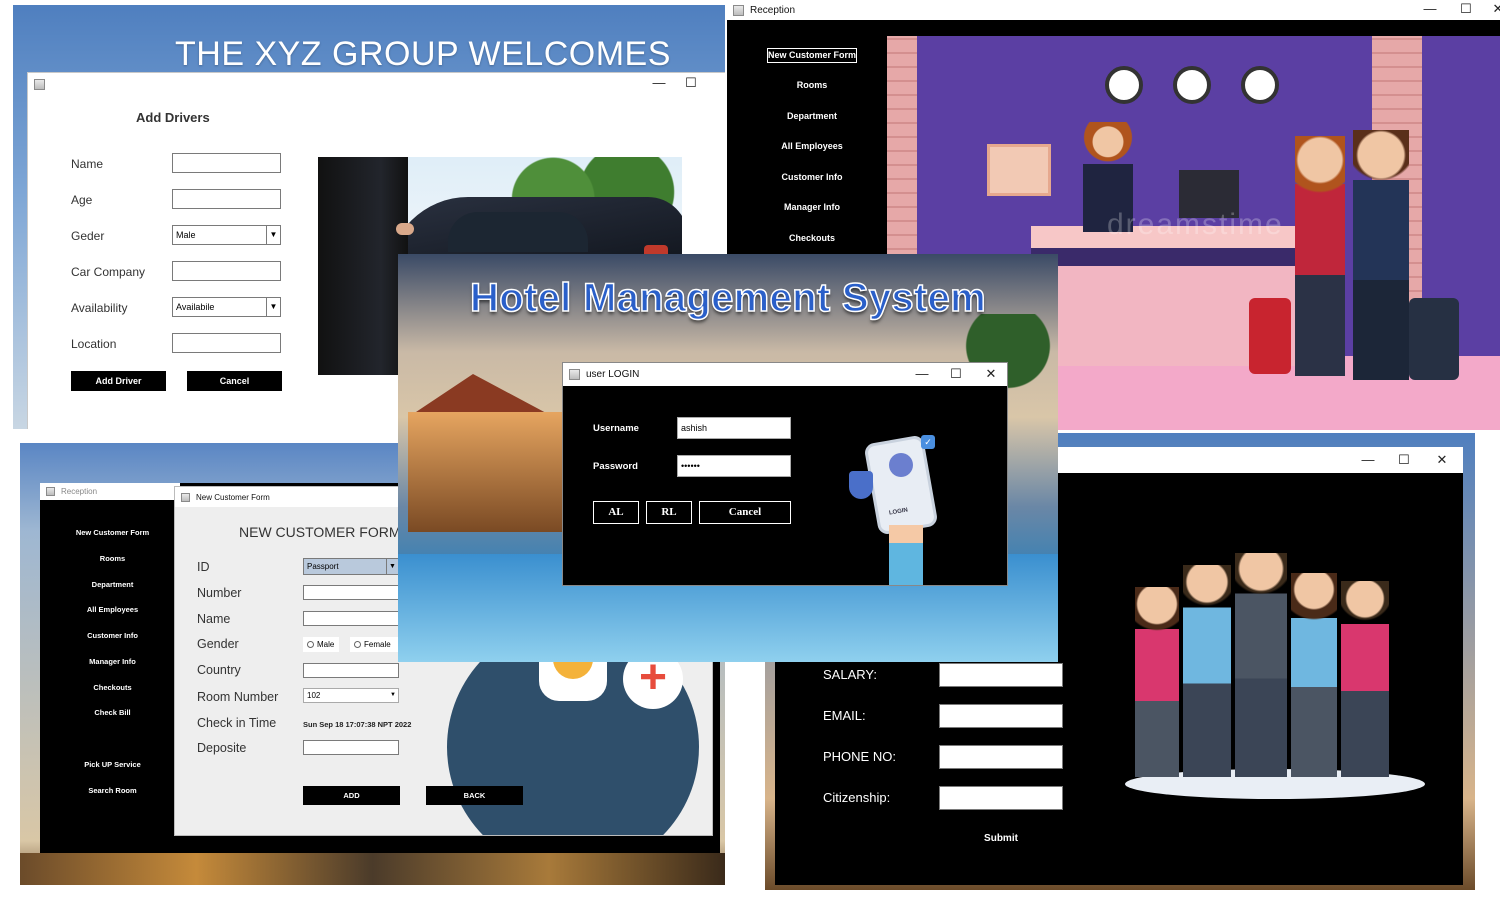 The width and height of the screenshot is (1500, 900). What do you see at coordinates (669, 512) in the screenshot?
I see `rl-button: RL` at bounding box center [669, 512].